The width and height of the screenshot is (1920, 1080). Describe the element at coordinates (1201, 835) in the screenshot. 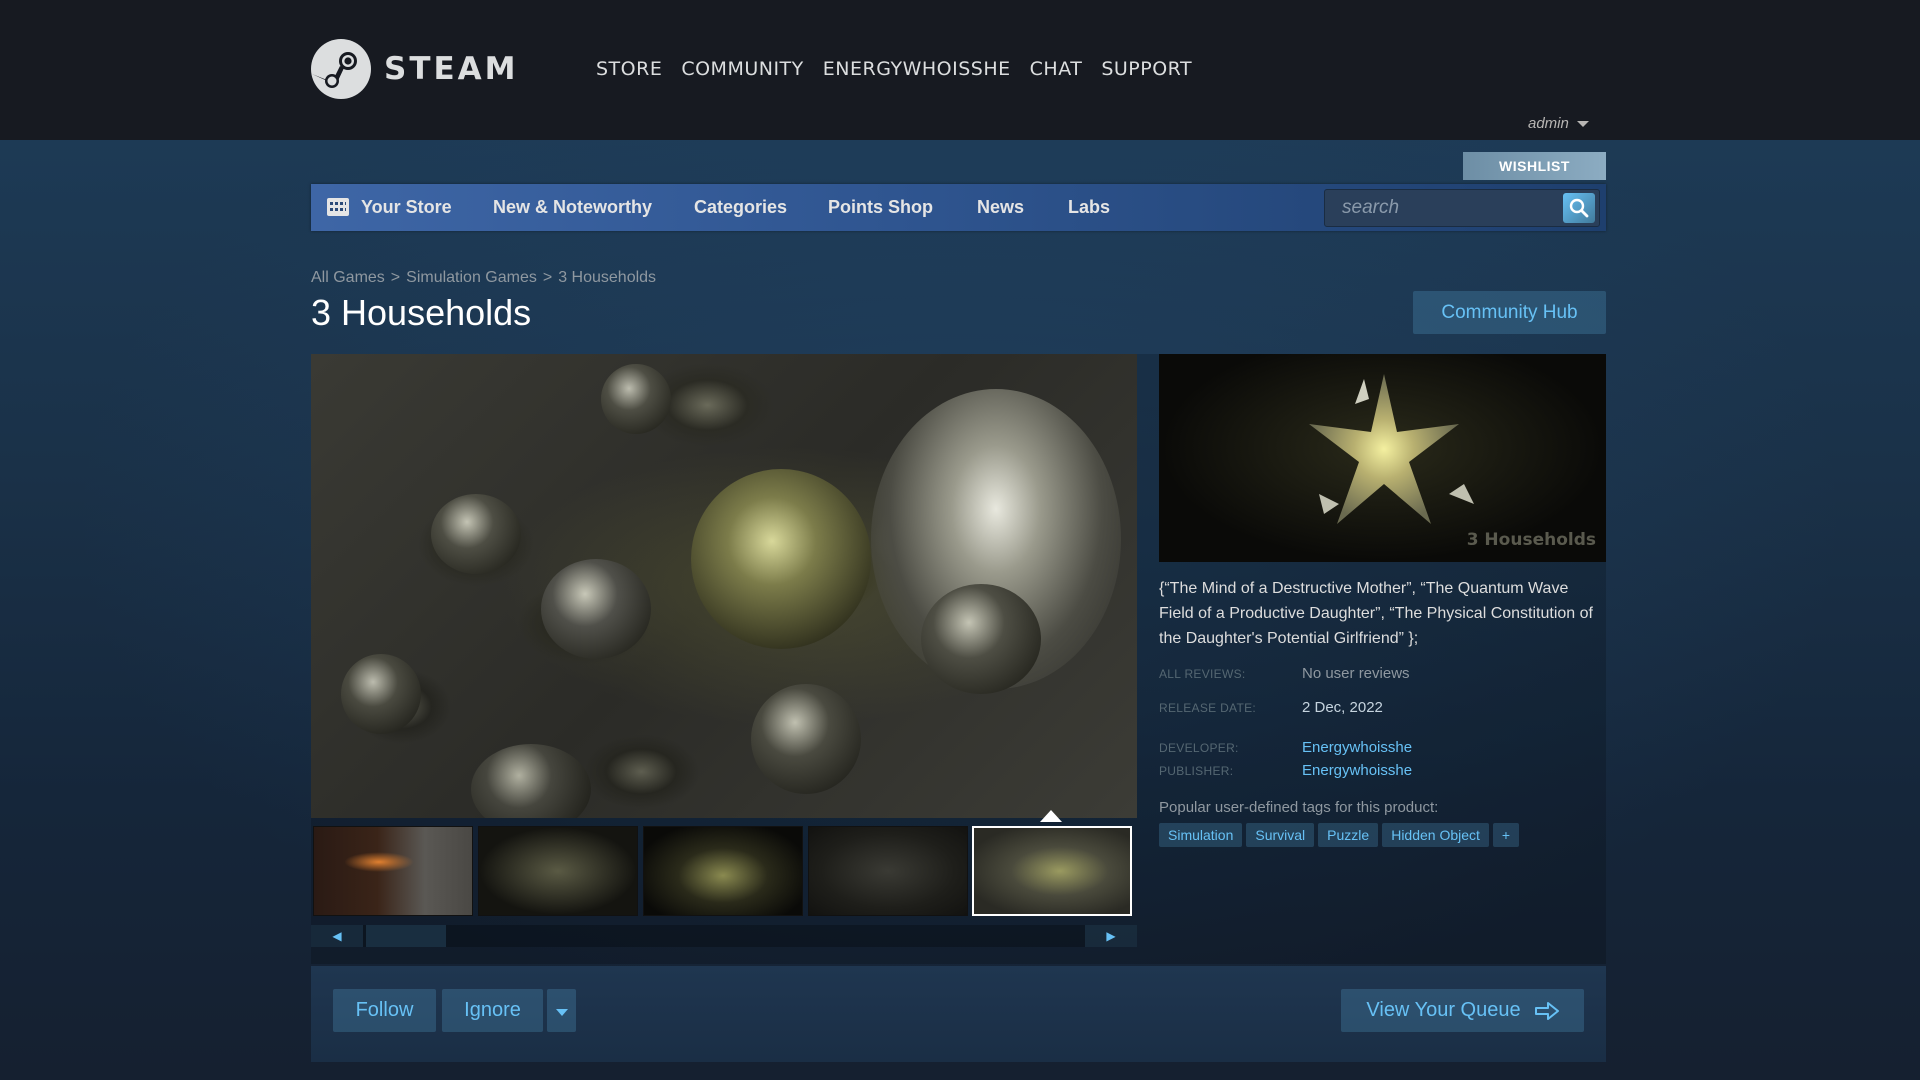

I see `tag-simulation: Simulation` at that location.